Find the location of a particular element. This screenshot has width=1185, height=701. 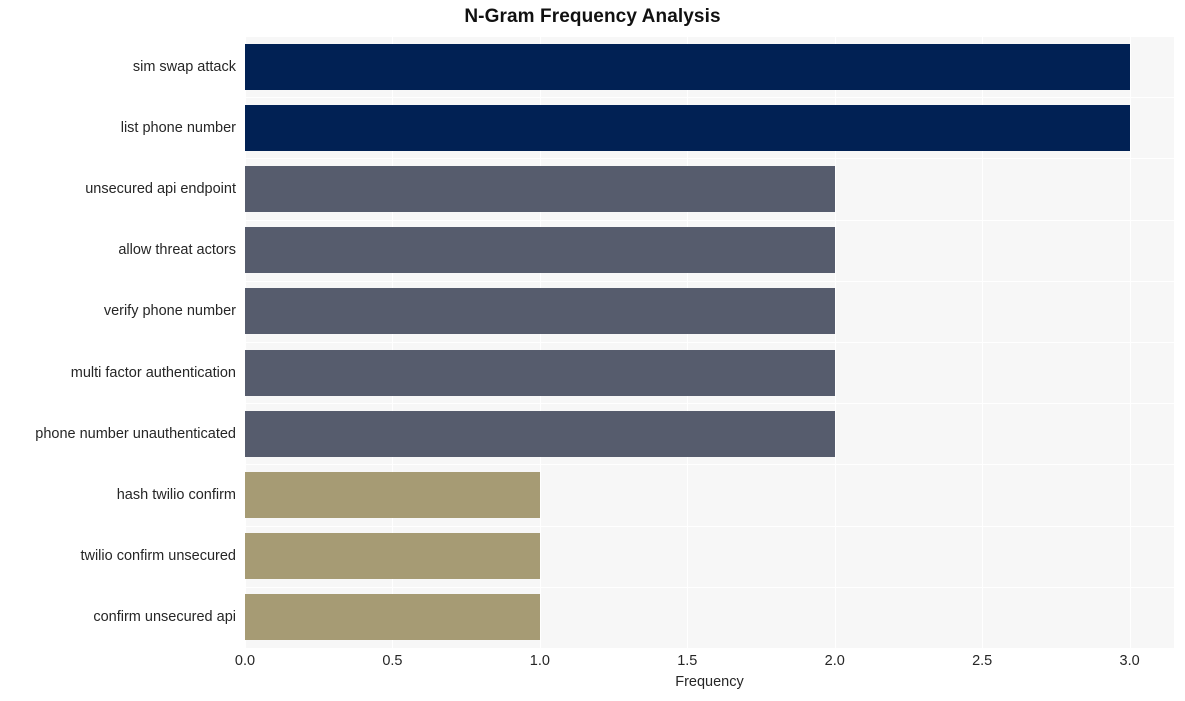

y-axis-tick-label: twilio confirm unsecured is located at coordinates (158, 556).